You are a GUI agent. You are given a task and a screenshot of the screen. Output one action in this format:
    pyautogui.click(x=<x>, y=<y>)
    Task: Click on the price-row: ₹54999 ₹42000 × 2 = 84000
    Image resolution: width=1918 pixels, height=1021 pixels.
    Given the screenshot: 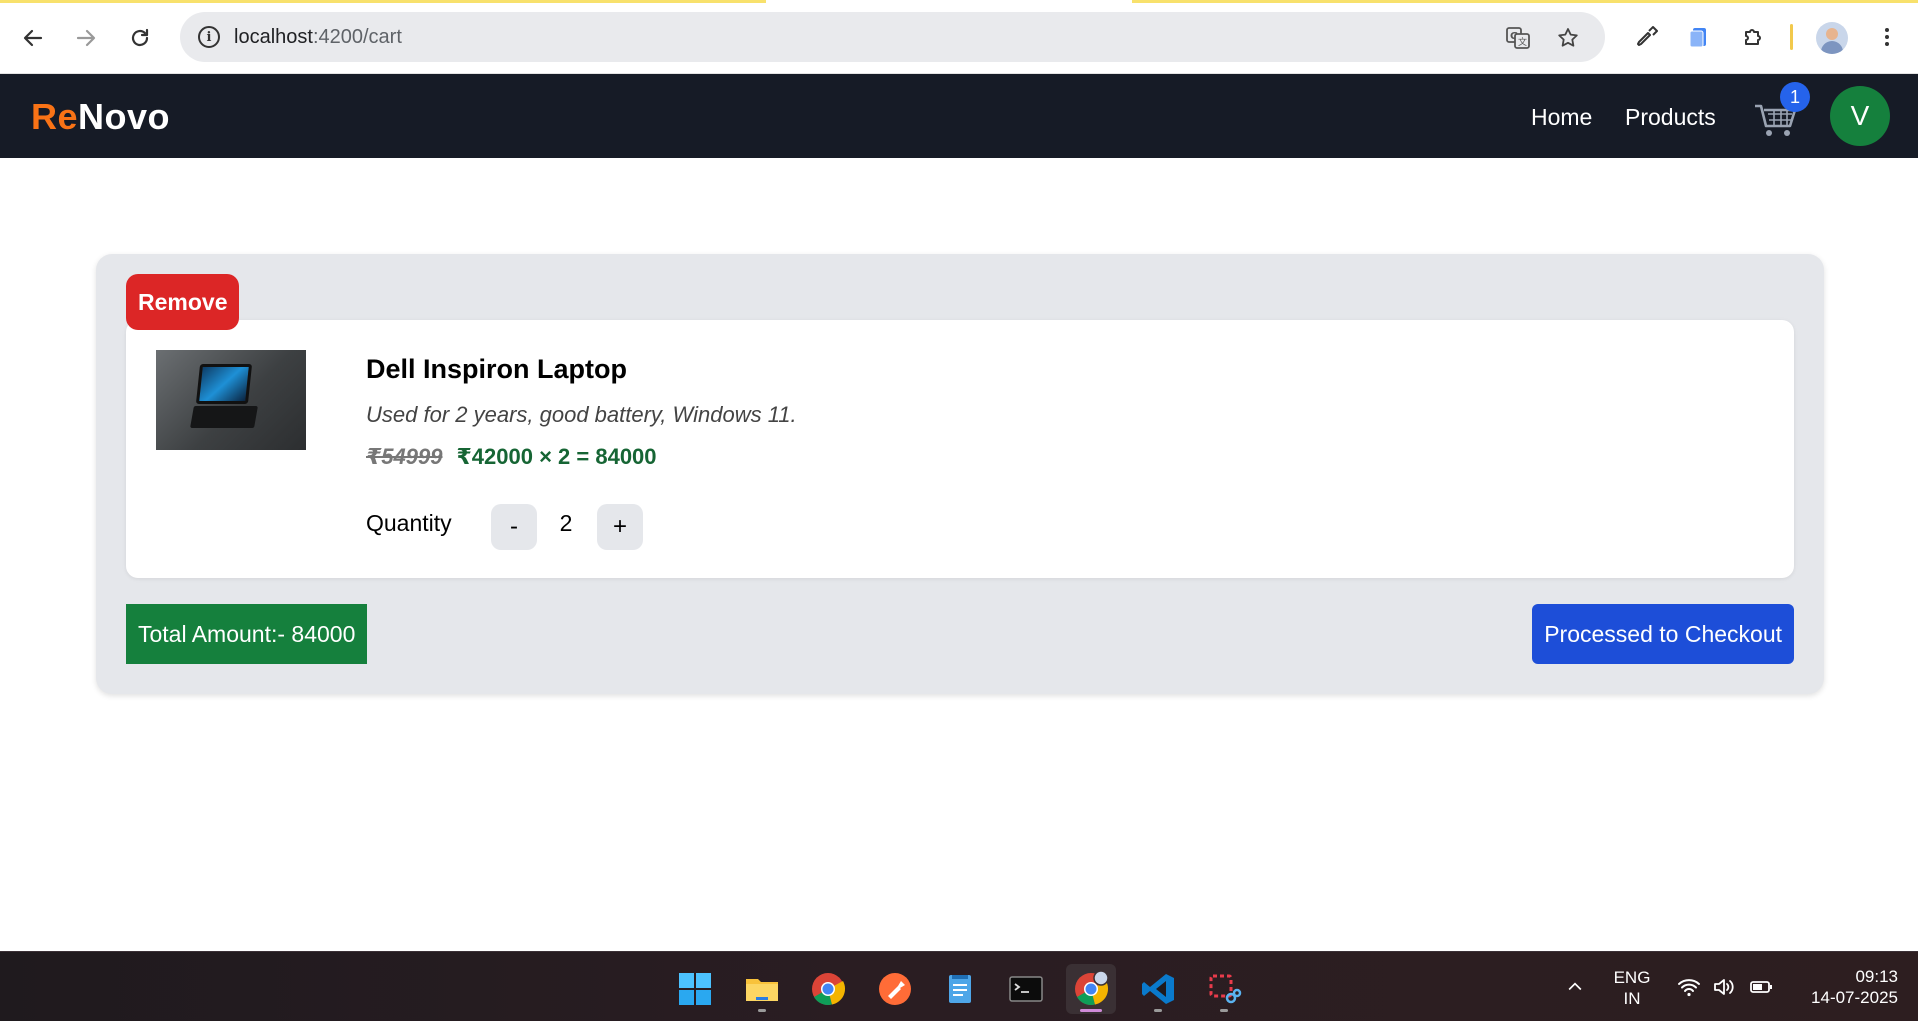 What is the action you would take?
    pyautogui.click(x=511, y=457)
    